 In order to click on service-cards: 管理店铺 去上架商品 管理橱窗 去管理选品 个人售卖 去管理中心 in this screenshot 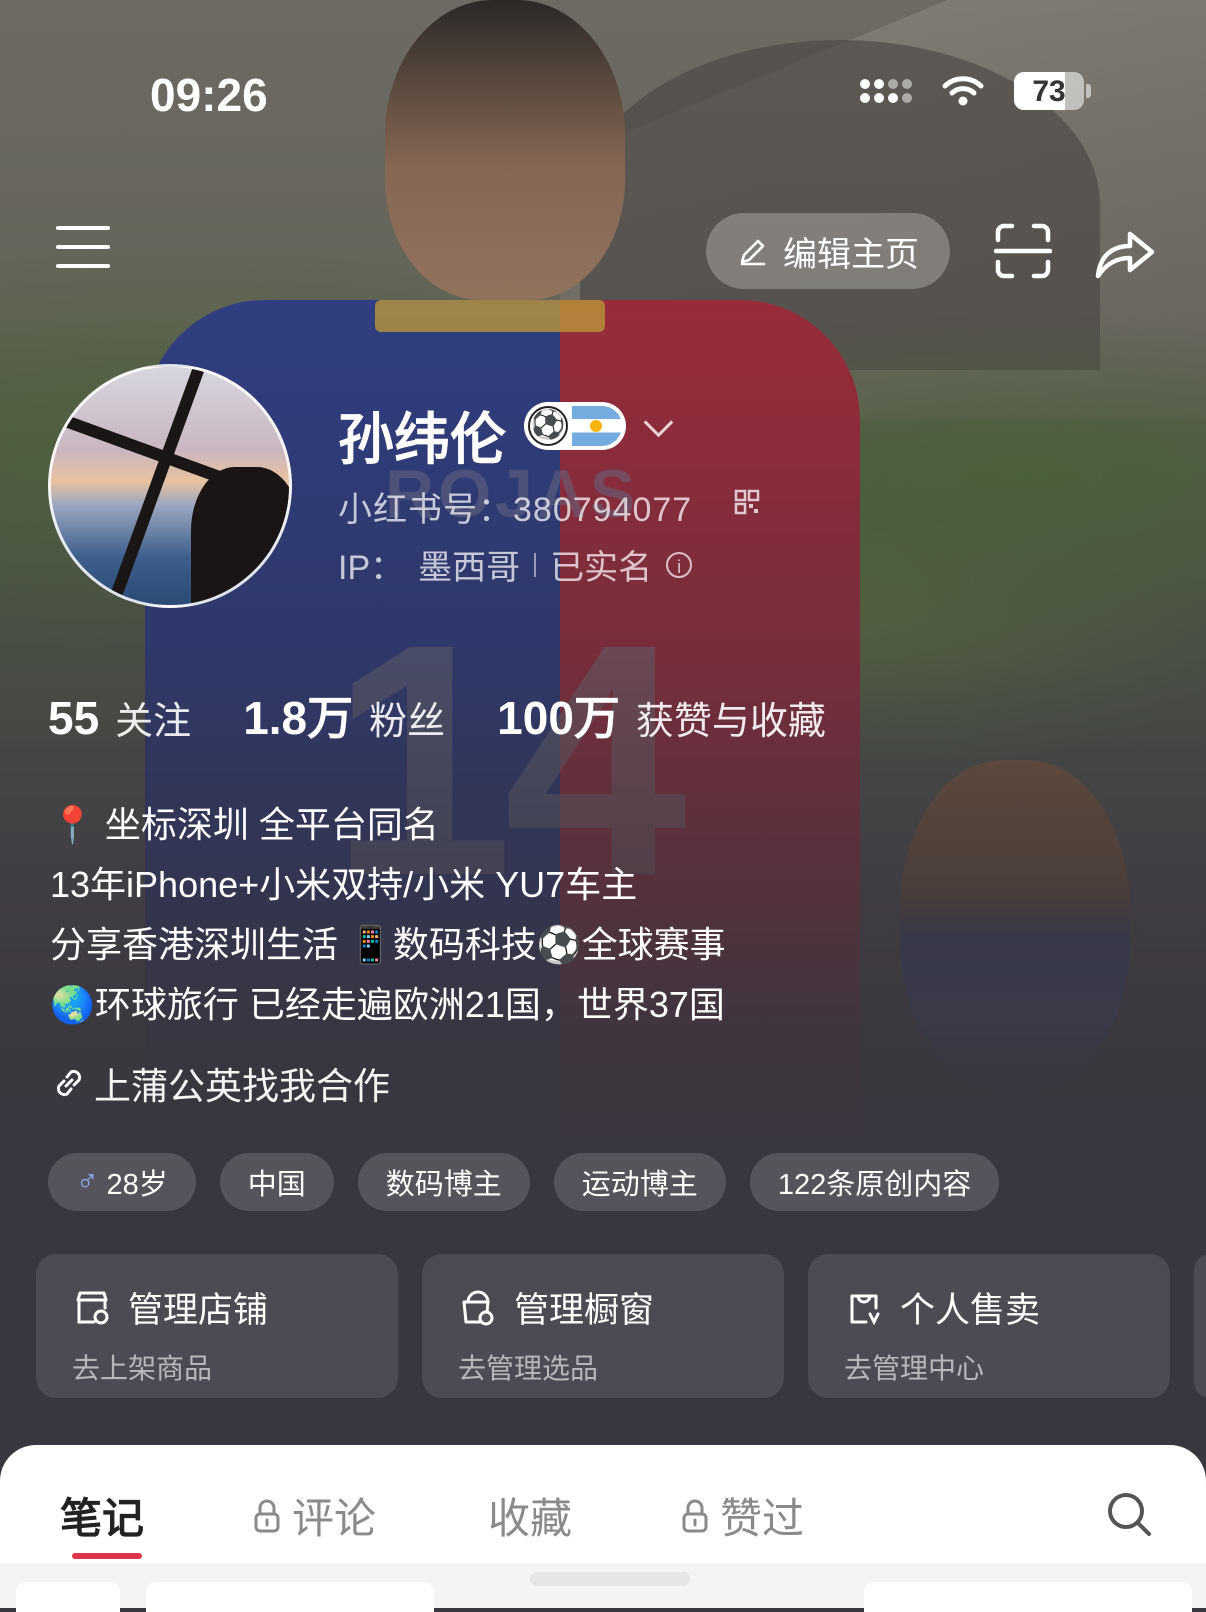, I will do `click(603, 1326)`.